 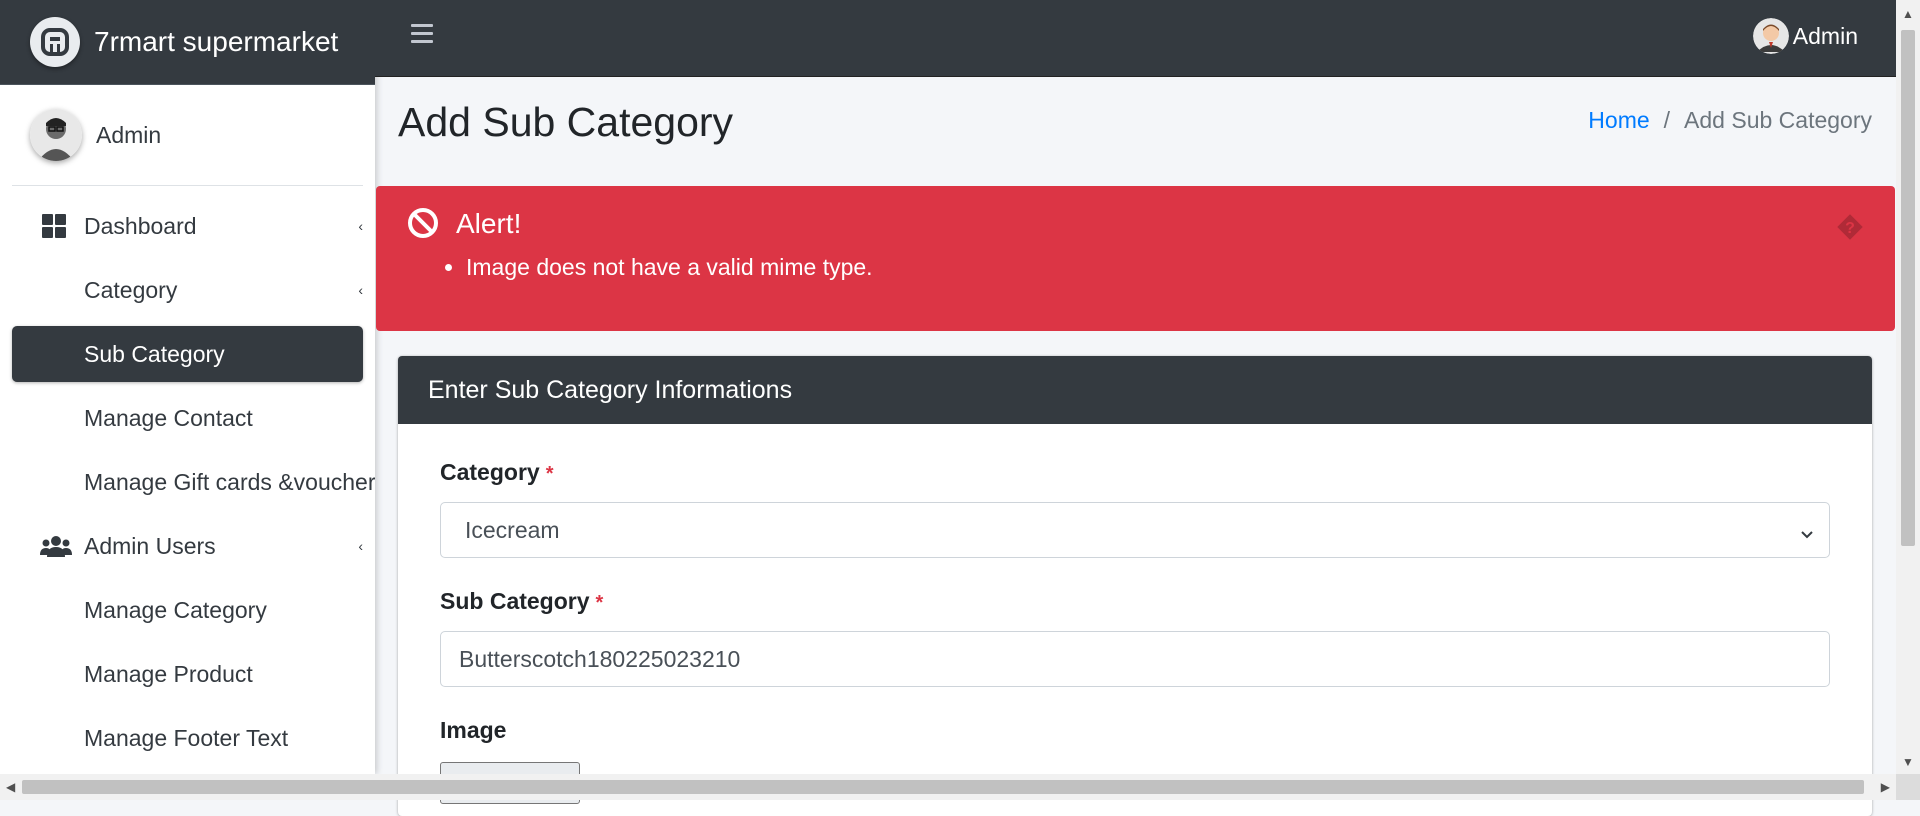 I want to click on sidebar-item-manage-contact: Manage Contact, so click(x=187, y=418).